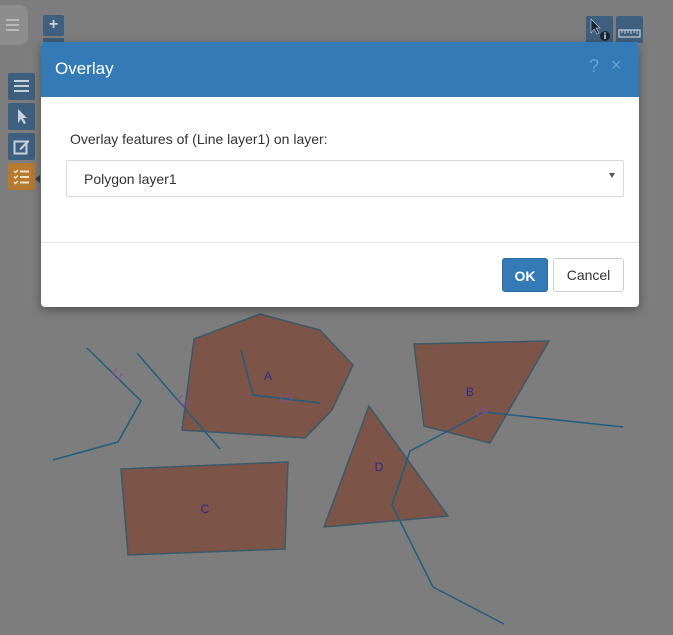 This screenshot has width=673, height=635. Describe the element at coordinates (53, 25) in the screenshot. I see `zoom-in-button: +` at that location.